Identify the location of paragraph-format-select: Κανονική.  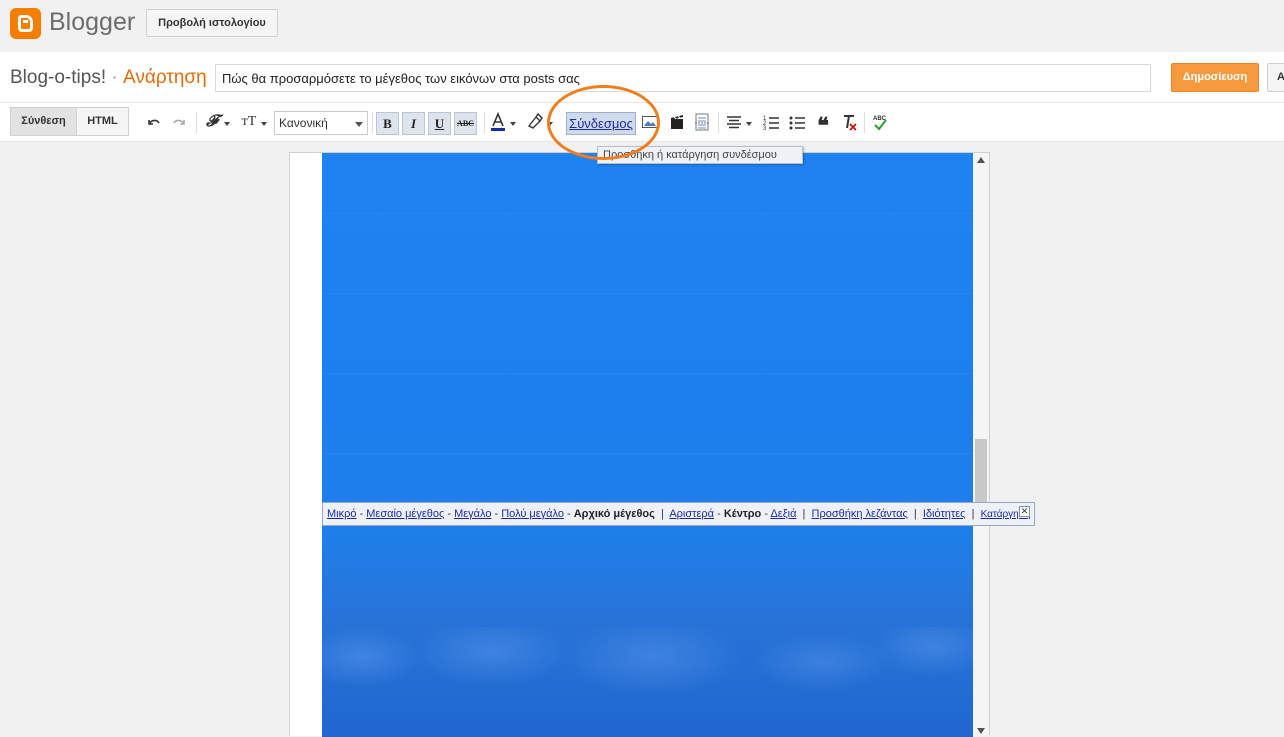
(321, 123).